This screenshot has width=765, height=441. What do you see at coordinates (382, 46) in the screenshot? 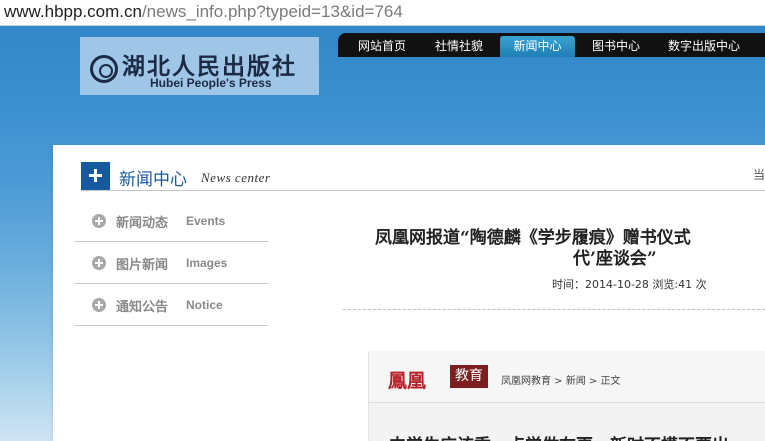
I see `nav-home: 网站首页` at bounding box center [382, 46].